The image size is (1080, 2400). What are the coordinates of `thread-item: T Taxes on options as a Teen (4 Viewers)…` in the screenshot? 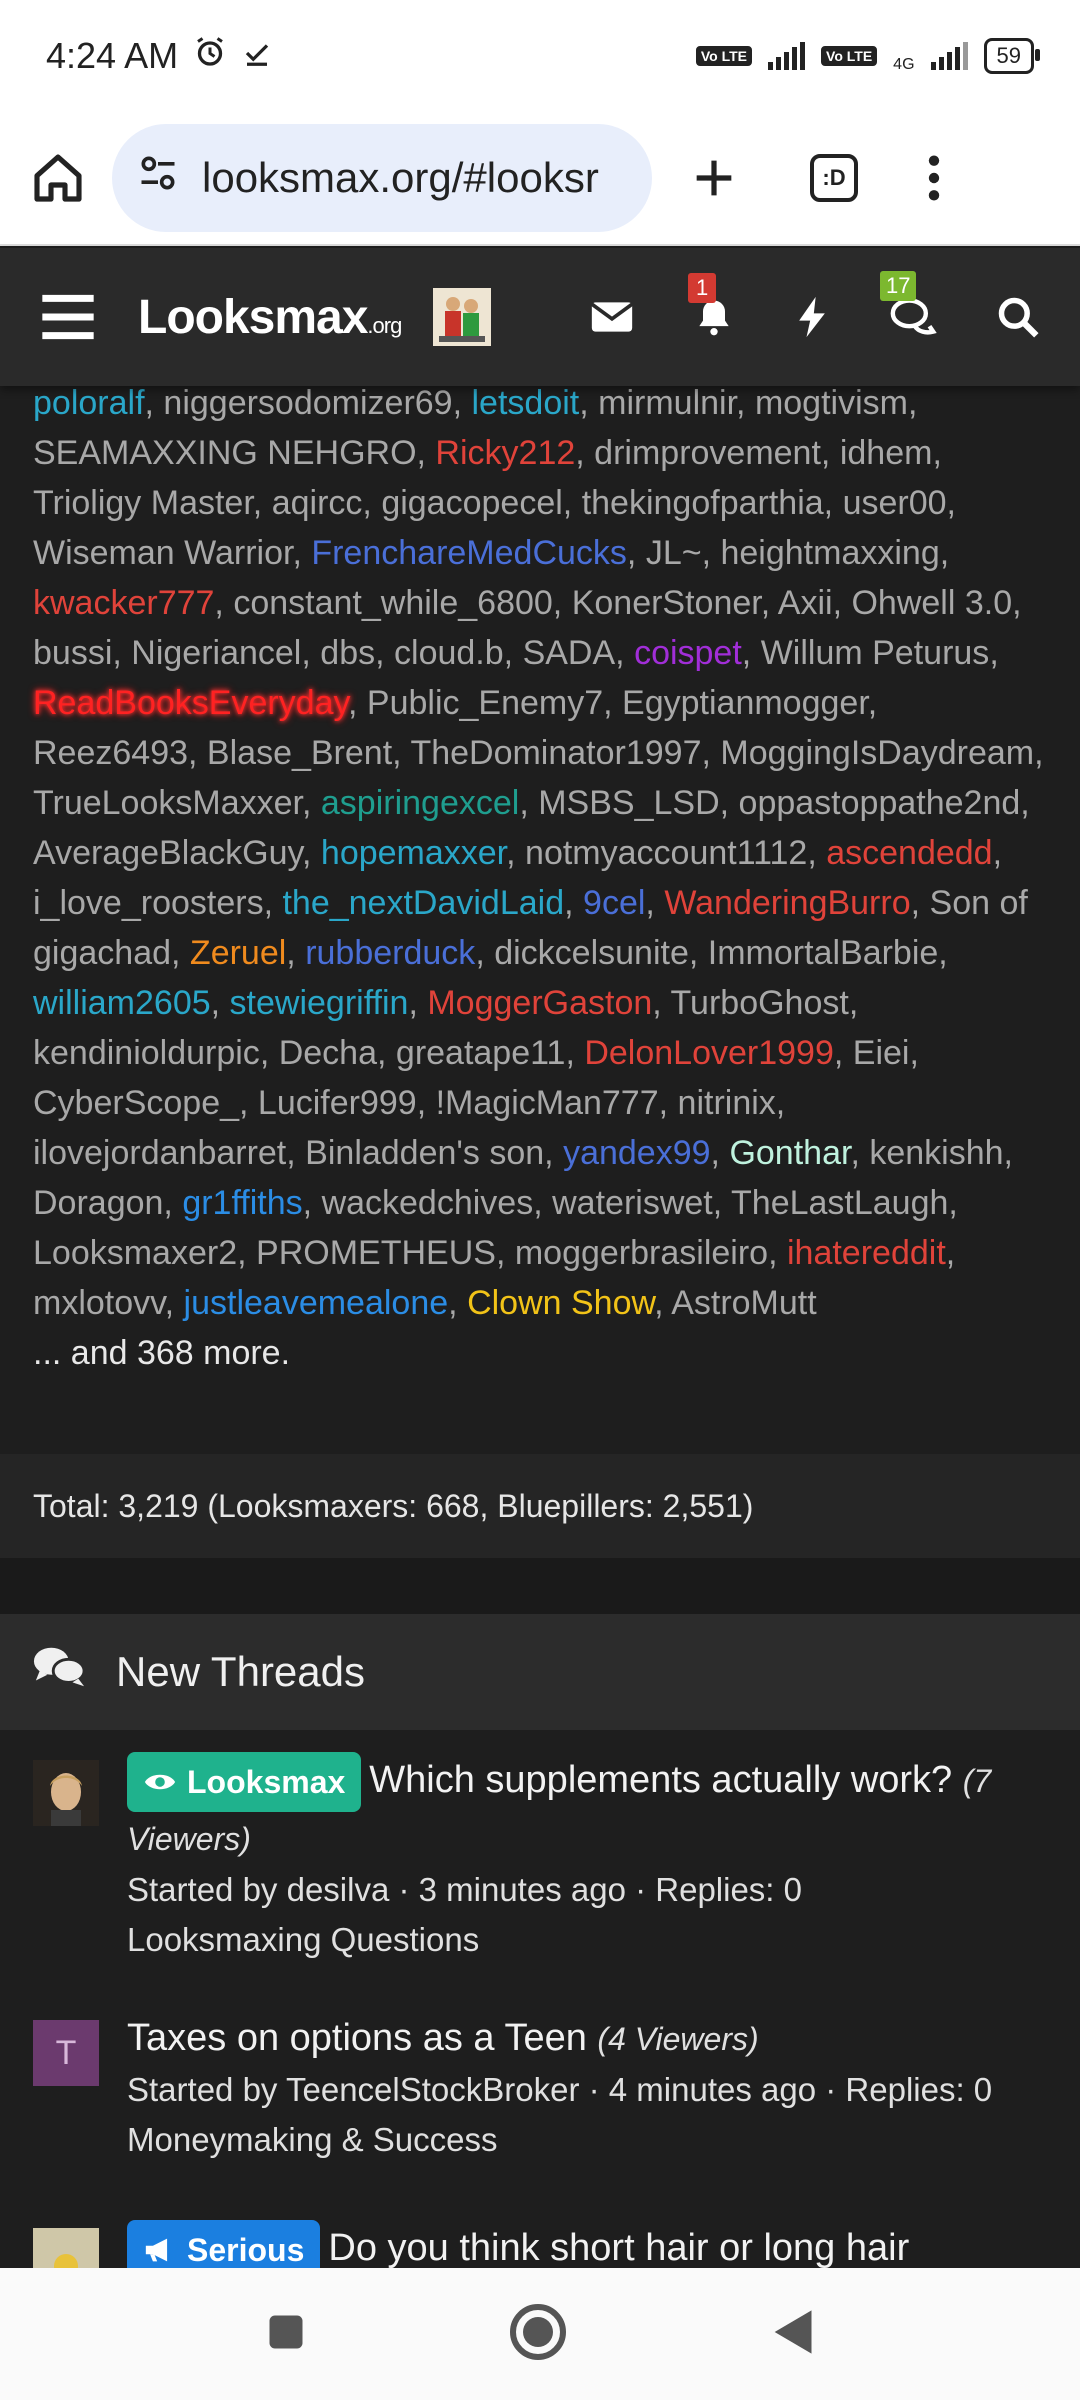 It's located at (540, 2088).